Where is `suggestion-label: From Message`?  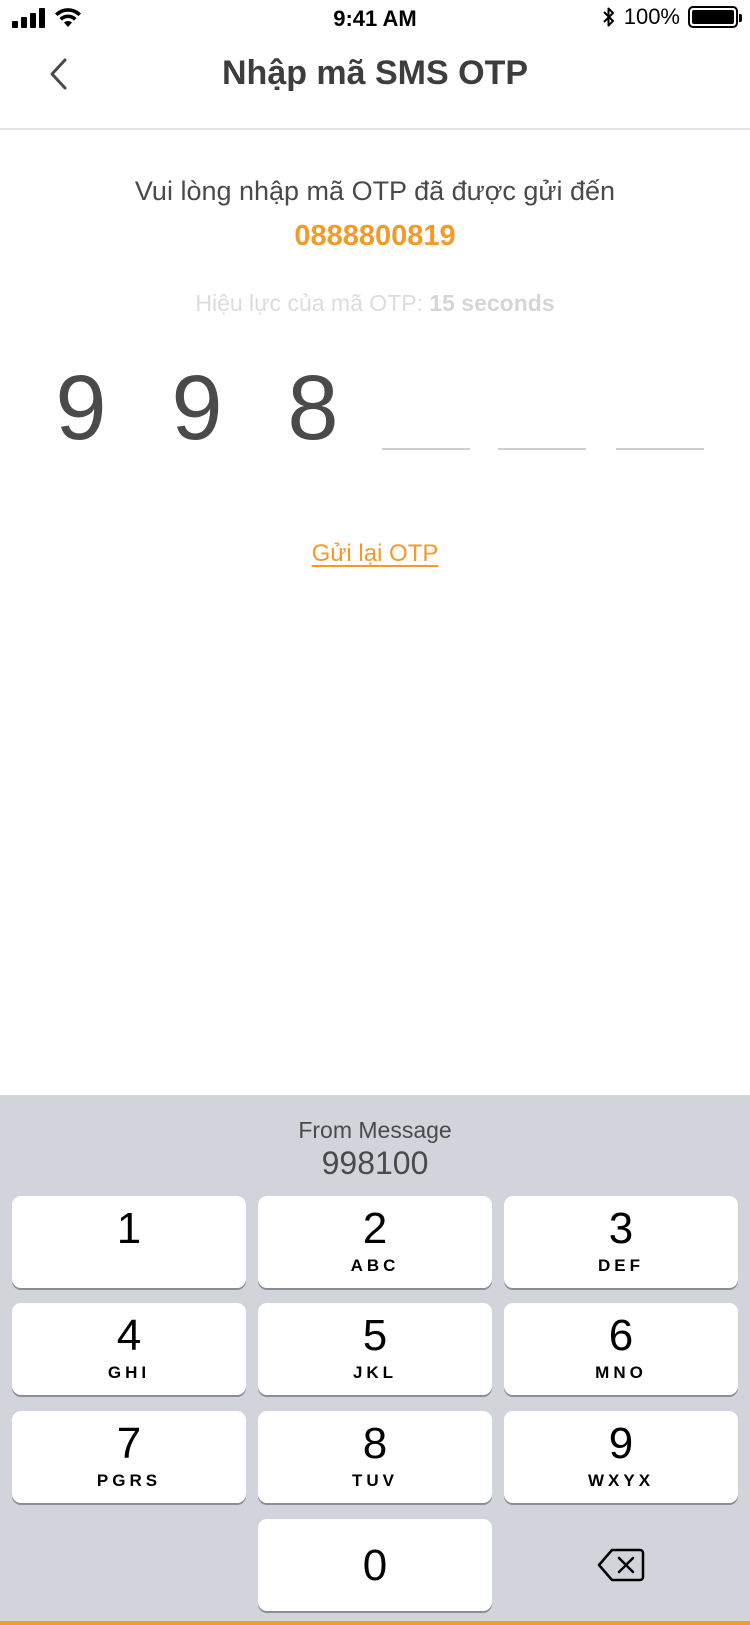
suggestion-label: From Message is located at coordinates (375, 1130).